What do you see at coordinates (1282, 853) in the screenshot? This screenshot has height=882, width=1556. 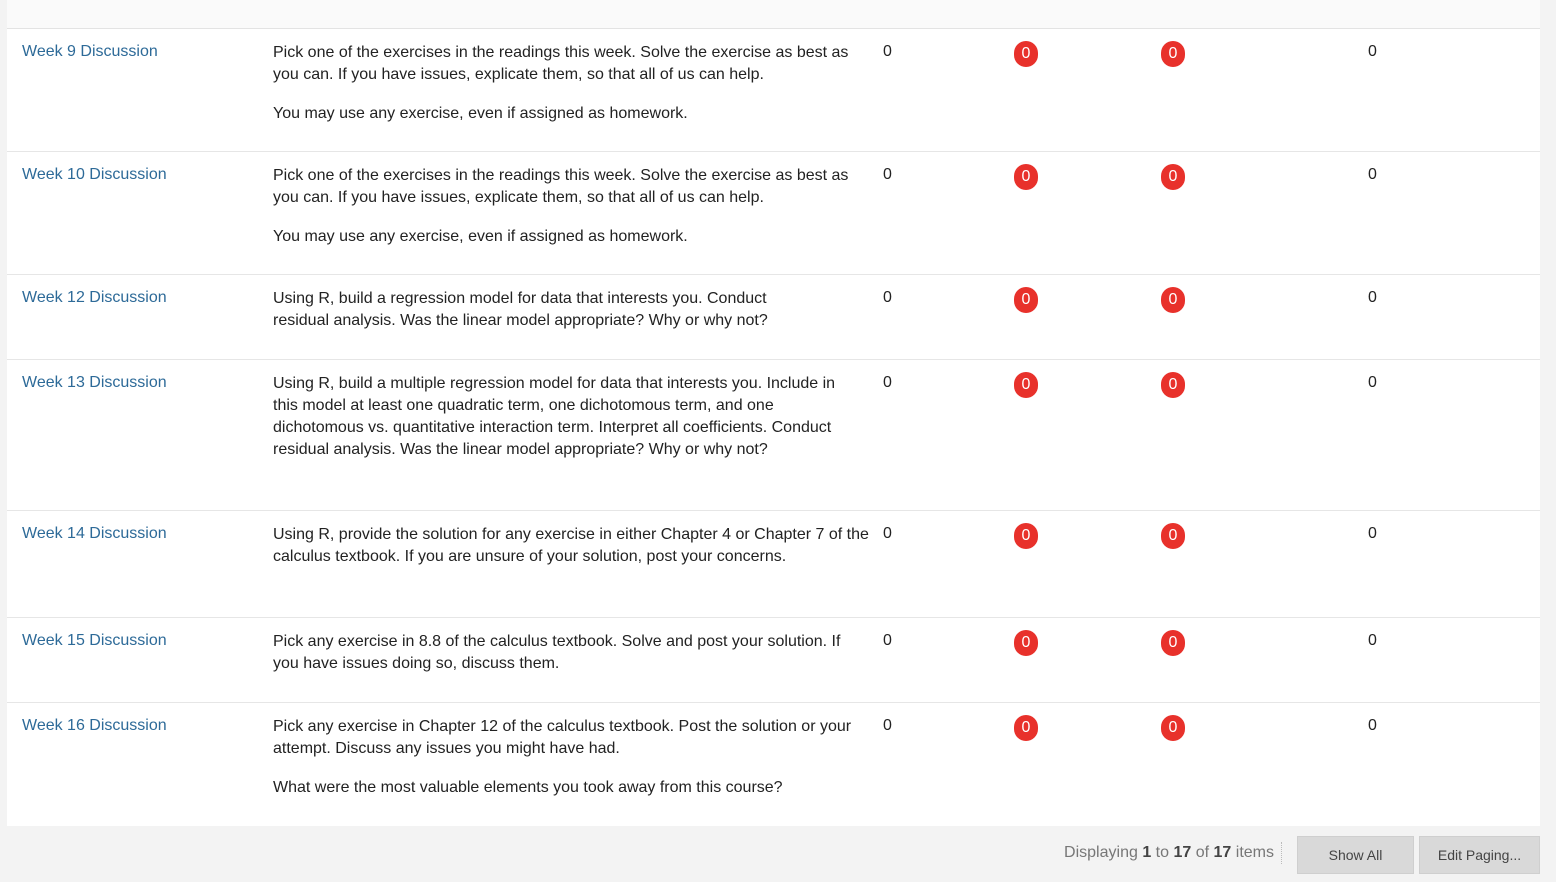 I see `paging-divider` at bounding box center [1282, 853].